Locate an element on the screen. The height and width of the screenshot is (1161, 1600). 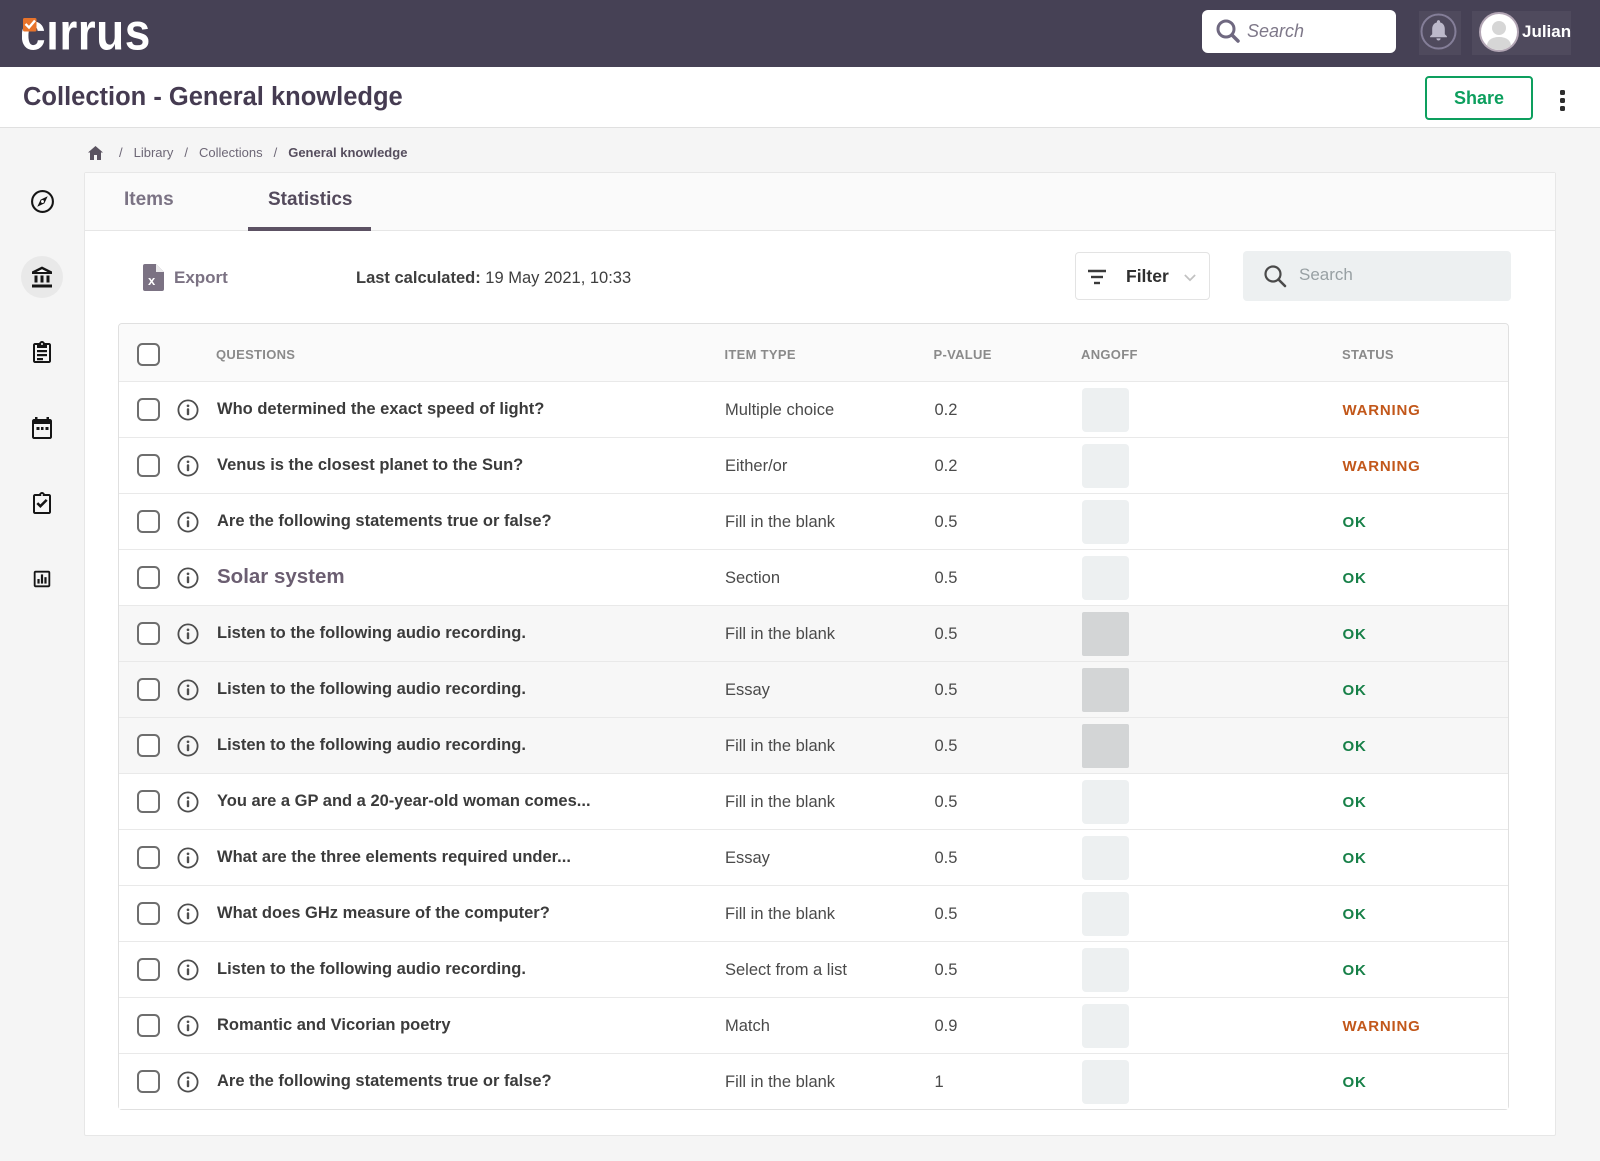
svg-text: x is located at coordinates (152, 280).